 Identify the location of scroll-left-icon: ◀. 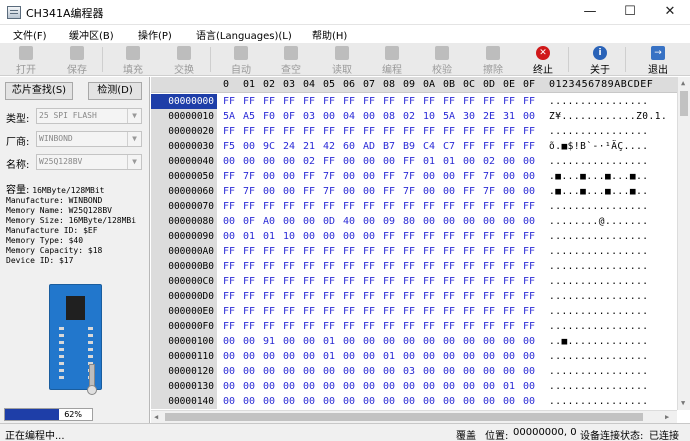
(156, 417).